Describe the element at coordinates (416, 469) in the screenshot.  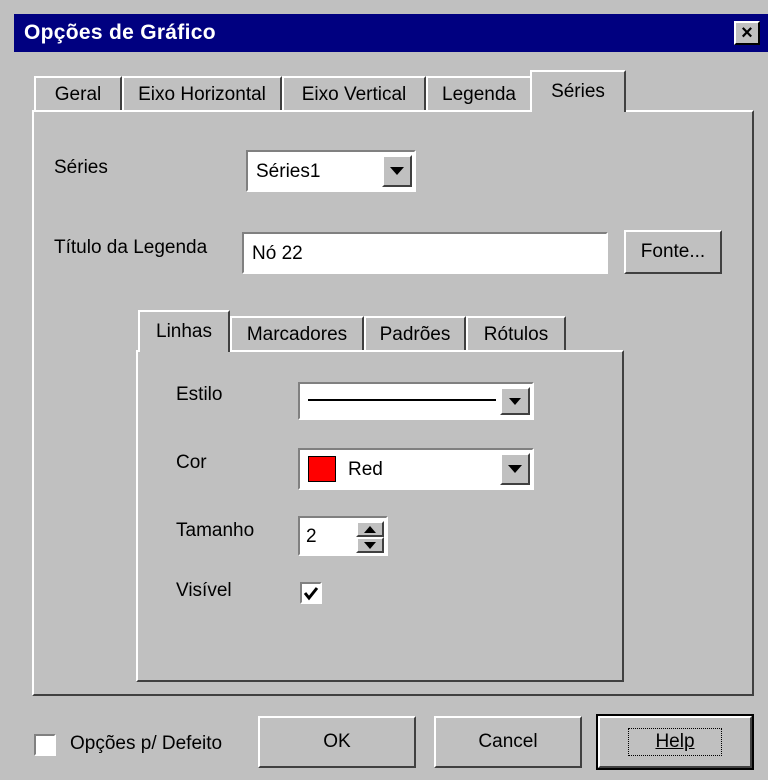
I see `color-select: Red` at that location.